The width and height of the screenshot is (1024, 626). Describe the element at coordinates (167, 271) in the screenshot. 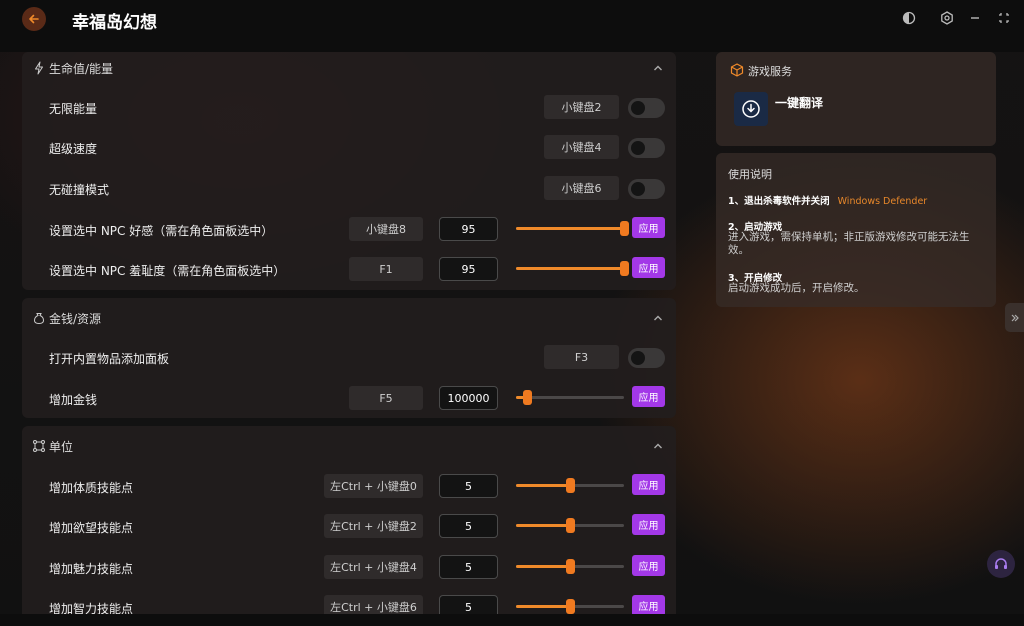

I see `cheat-label: 设置选中 NPC 羞耻度（需在角色面板选中）` at that location.